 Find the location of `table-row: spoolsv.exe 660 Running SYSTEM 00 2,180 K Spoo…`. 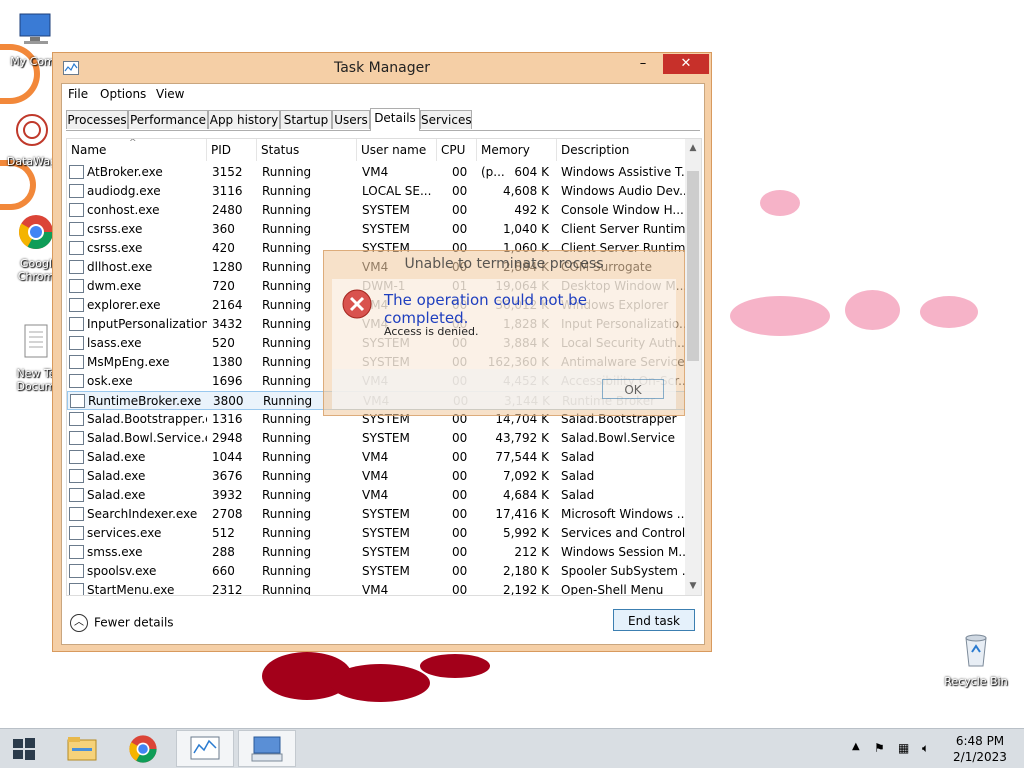

table-row: spoolsv.exe 660 Running SYSTEM 00 2,180 K Spoo… is located at coordinates (378, 571).